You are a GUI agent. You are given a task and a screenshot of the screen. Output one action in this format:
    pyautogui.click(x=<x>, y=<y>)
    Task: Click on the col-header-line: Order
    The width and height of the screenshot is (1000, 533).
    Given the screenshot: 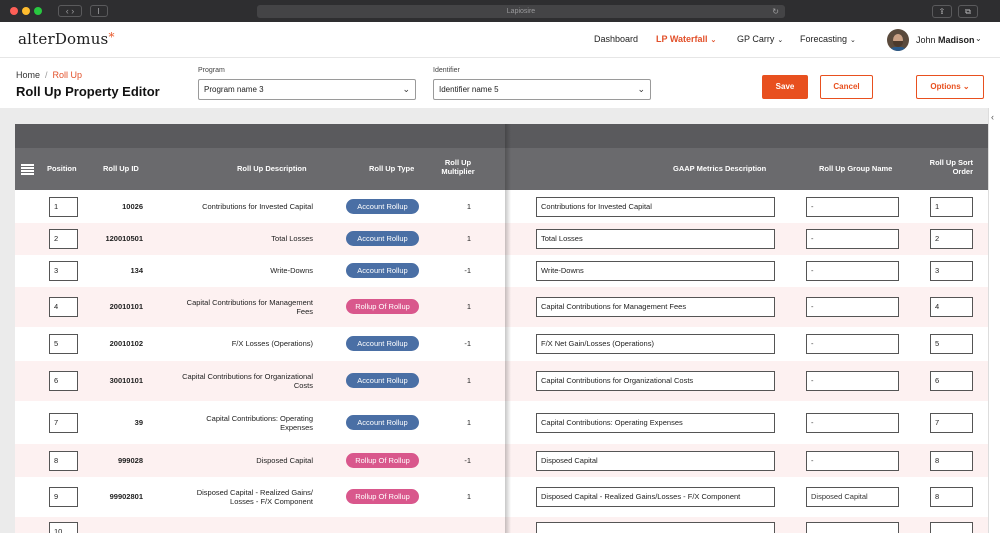 What is the action you would take?
    pyautogui.click(x=962, y=171)
    